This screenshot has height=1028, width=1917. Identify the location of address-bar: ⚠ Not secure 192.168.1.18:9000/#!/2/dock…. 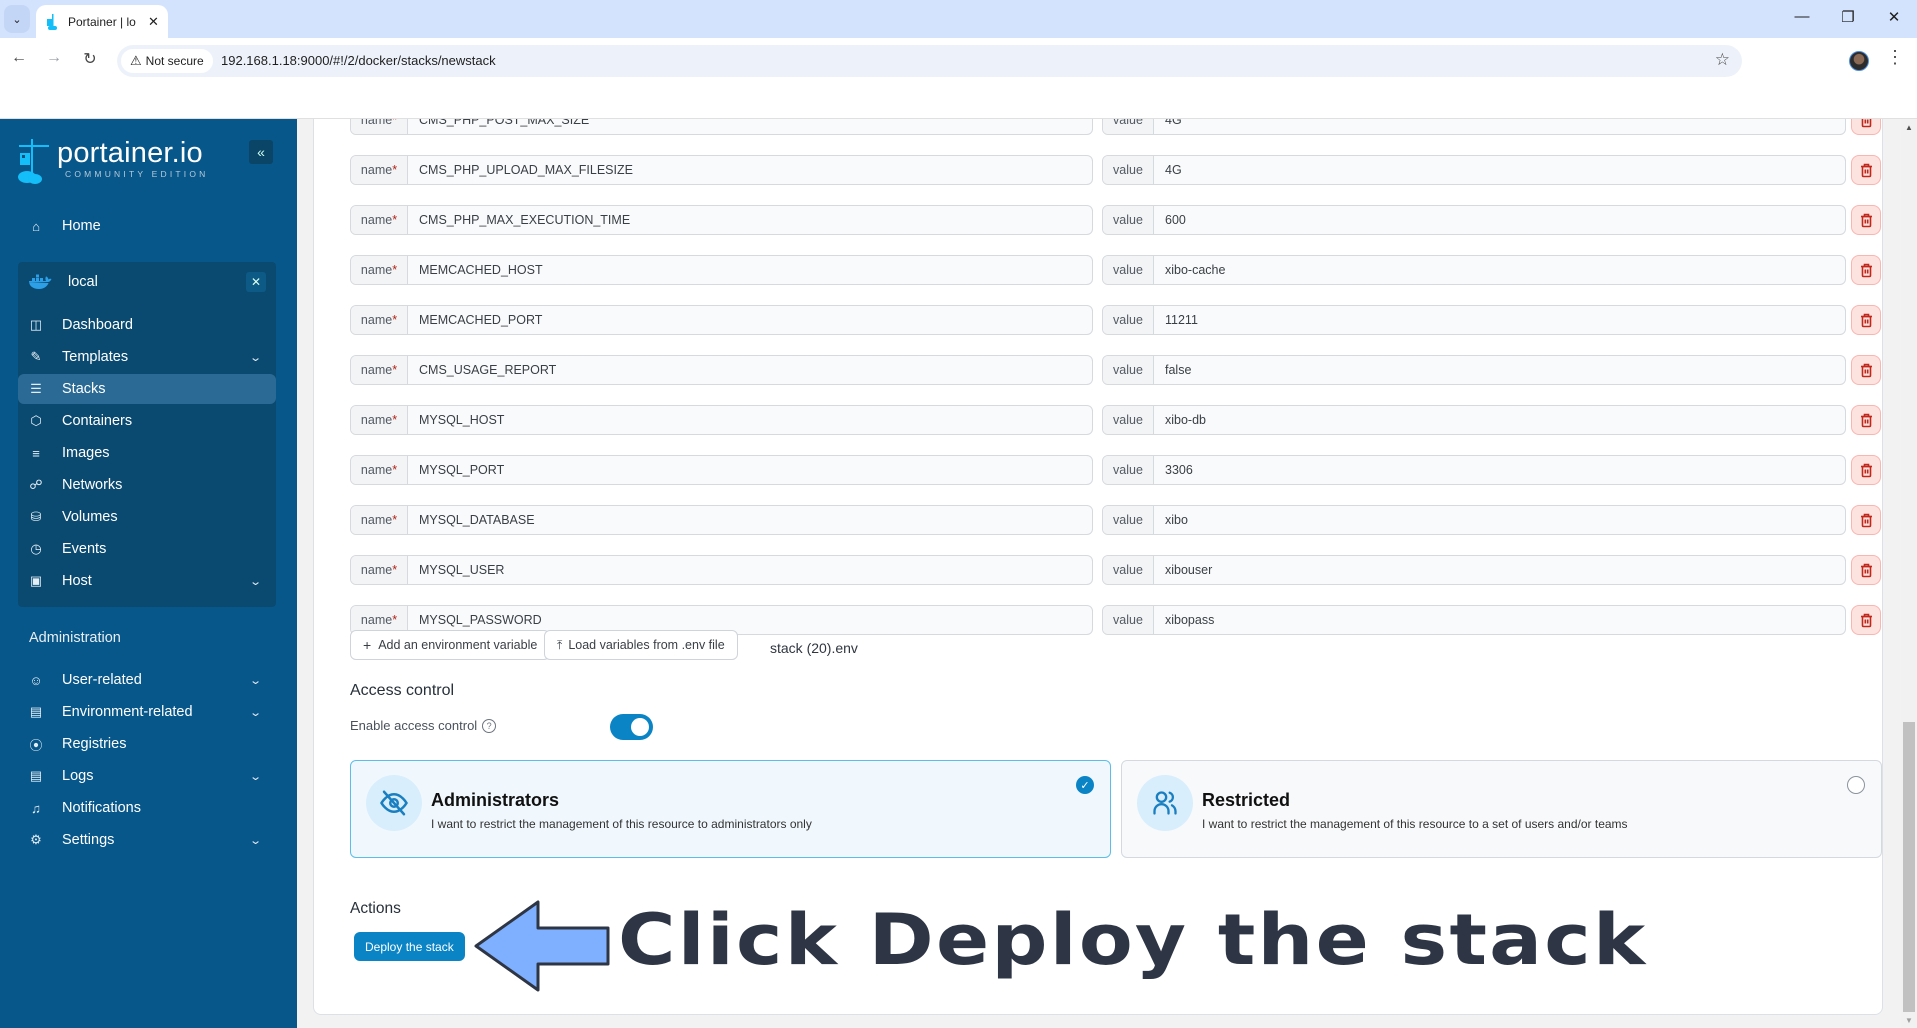
(929, 61).